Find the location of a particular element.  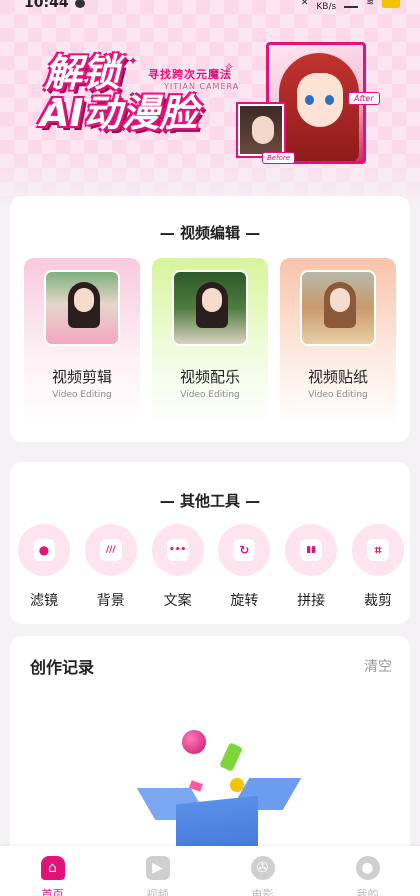

card-label: 视频贴纸 is located at coordinates (337, 377).